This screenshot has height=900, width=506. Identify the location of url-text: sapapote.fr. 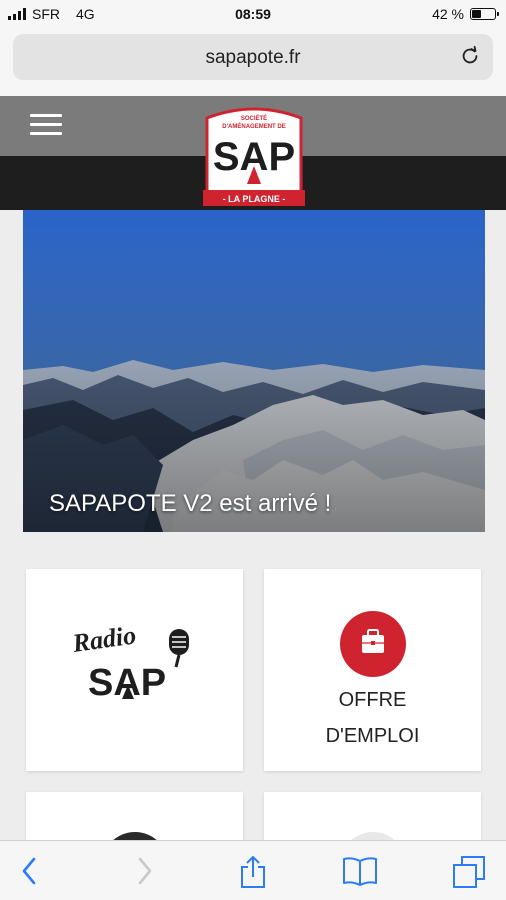
(253, 58).